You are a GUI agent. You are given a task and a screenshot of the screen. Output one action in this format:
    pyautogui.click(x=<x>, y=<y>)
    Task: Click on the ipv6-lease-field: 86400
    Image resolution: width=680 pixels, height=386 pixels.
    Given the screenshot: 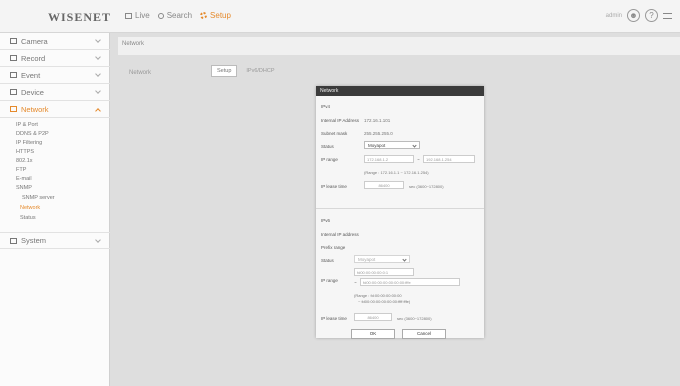 What is the action you would take?
    pyautogui.click(x=373, y=317)
    